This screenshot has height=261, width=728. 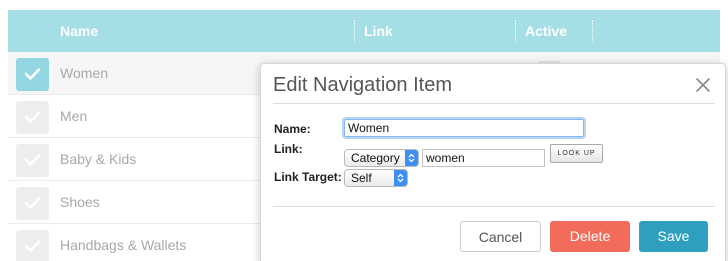 What do you see at coordinates (98, 159) in the screenshot?
I see `row-name: Baby & Kids` at bounding box center [98, 159].